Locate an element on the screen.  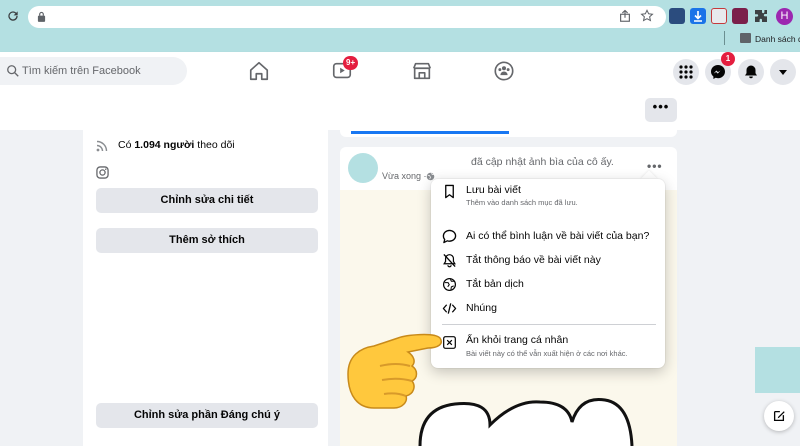
search-input: Tìm kiếm trên Facebook is located at coordinates (93, 71).